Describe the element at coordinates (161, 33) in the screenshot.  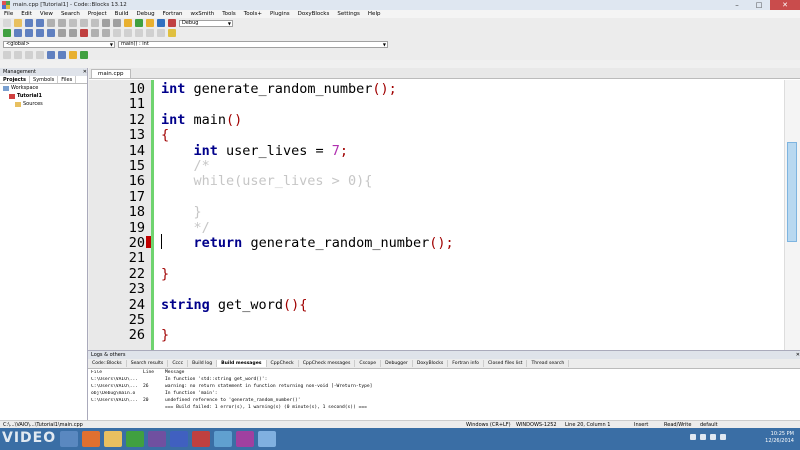
I see `highlight-icon` at that location.